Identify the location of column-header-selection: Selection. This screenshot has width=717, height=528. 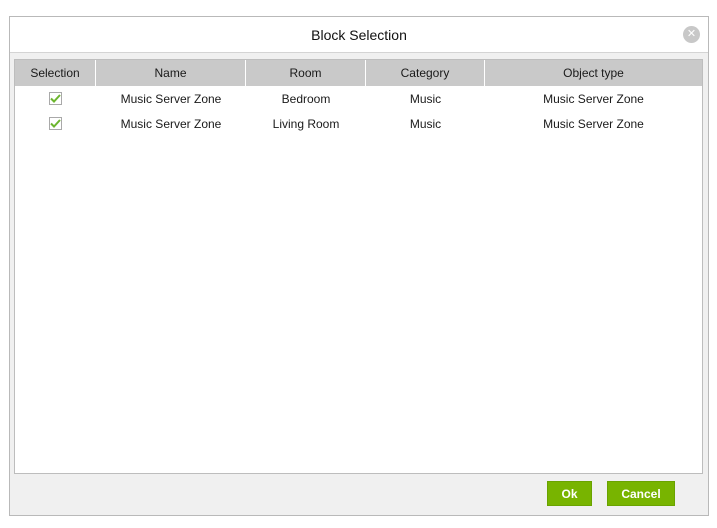
(55, 73).